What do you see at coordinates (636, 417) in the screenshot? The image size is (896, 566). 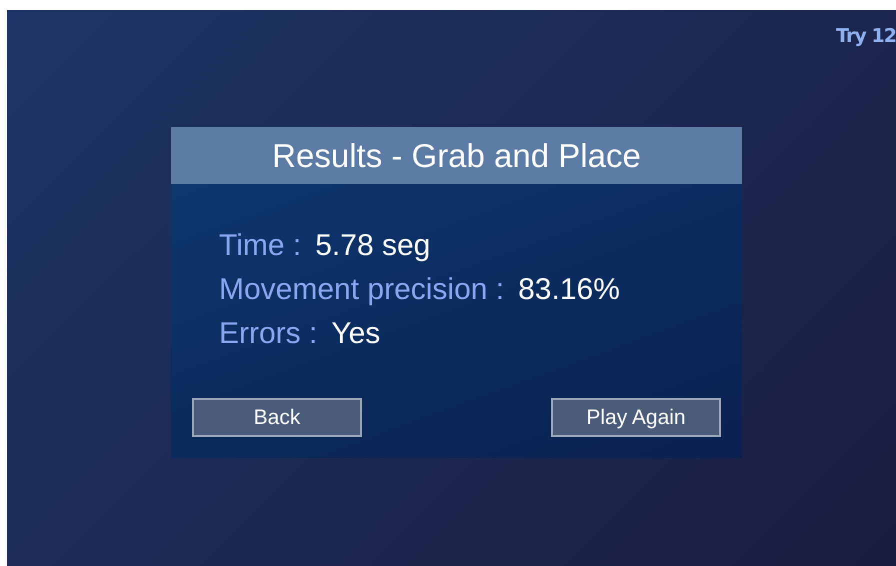 I see `play-again-button: Play Again` at bounding box center [636, 417].